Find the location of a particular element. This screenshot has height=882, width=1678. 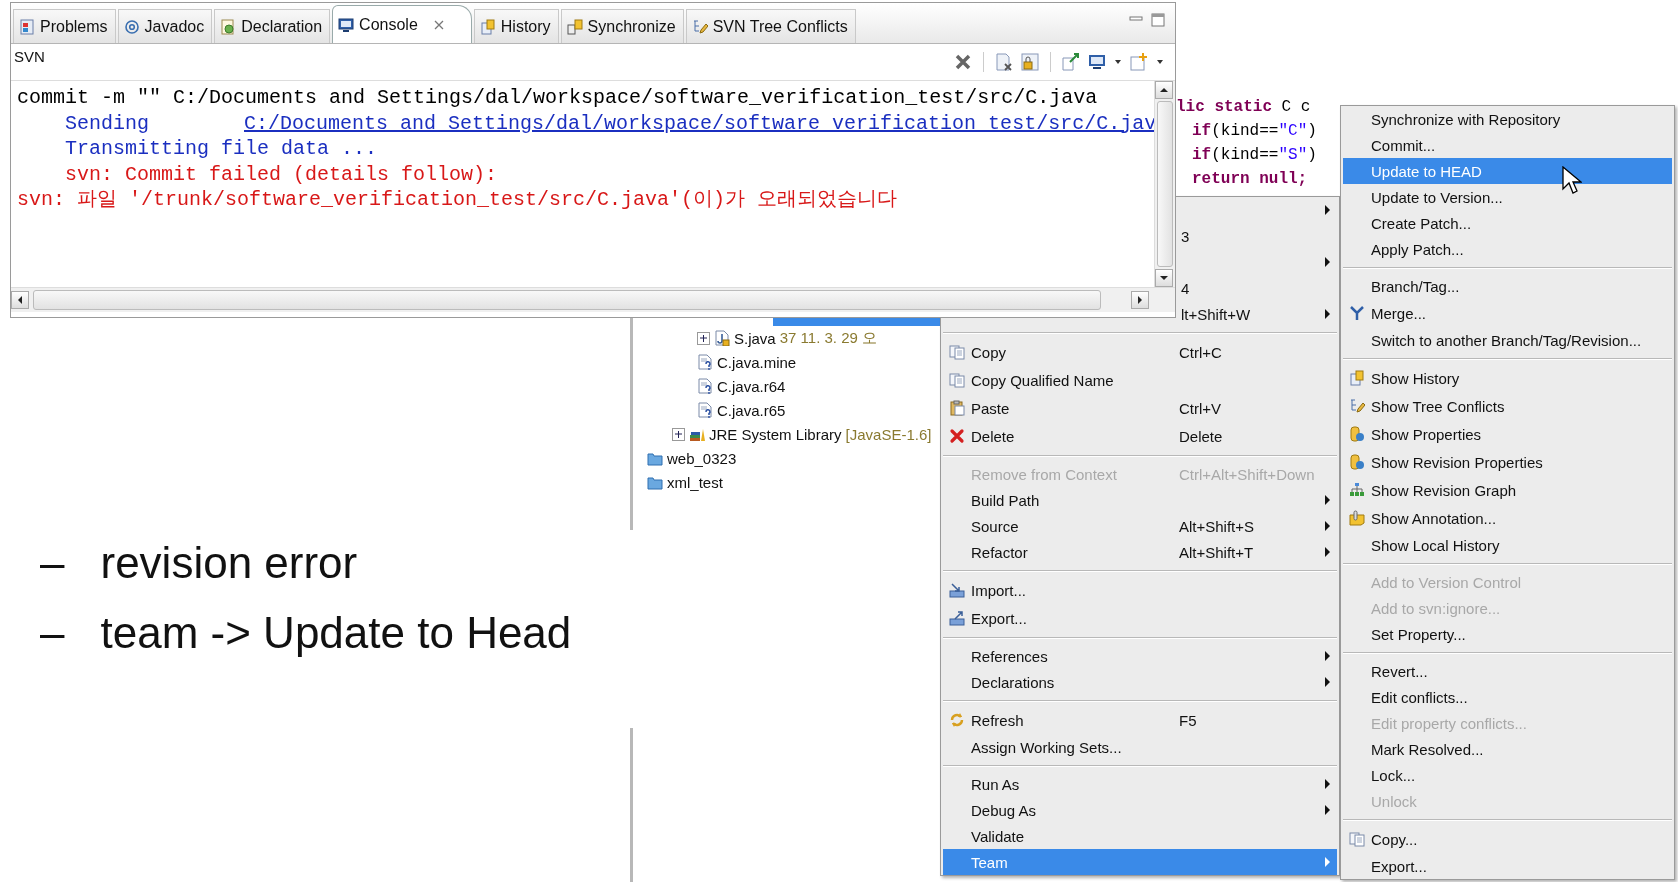

menu-item: Synchronize with Repository is located at coordinates (1507, 119).